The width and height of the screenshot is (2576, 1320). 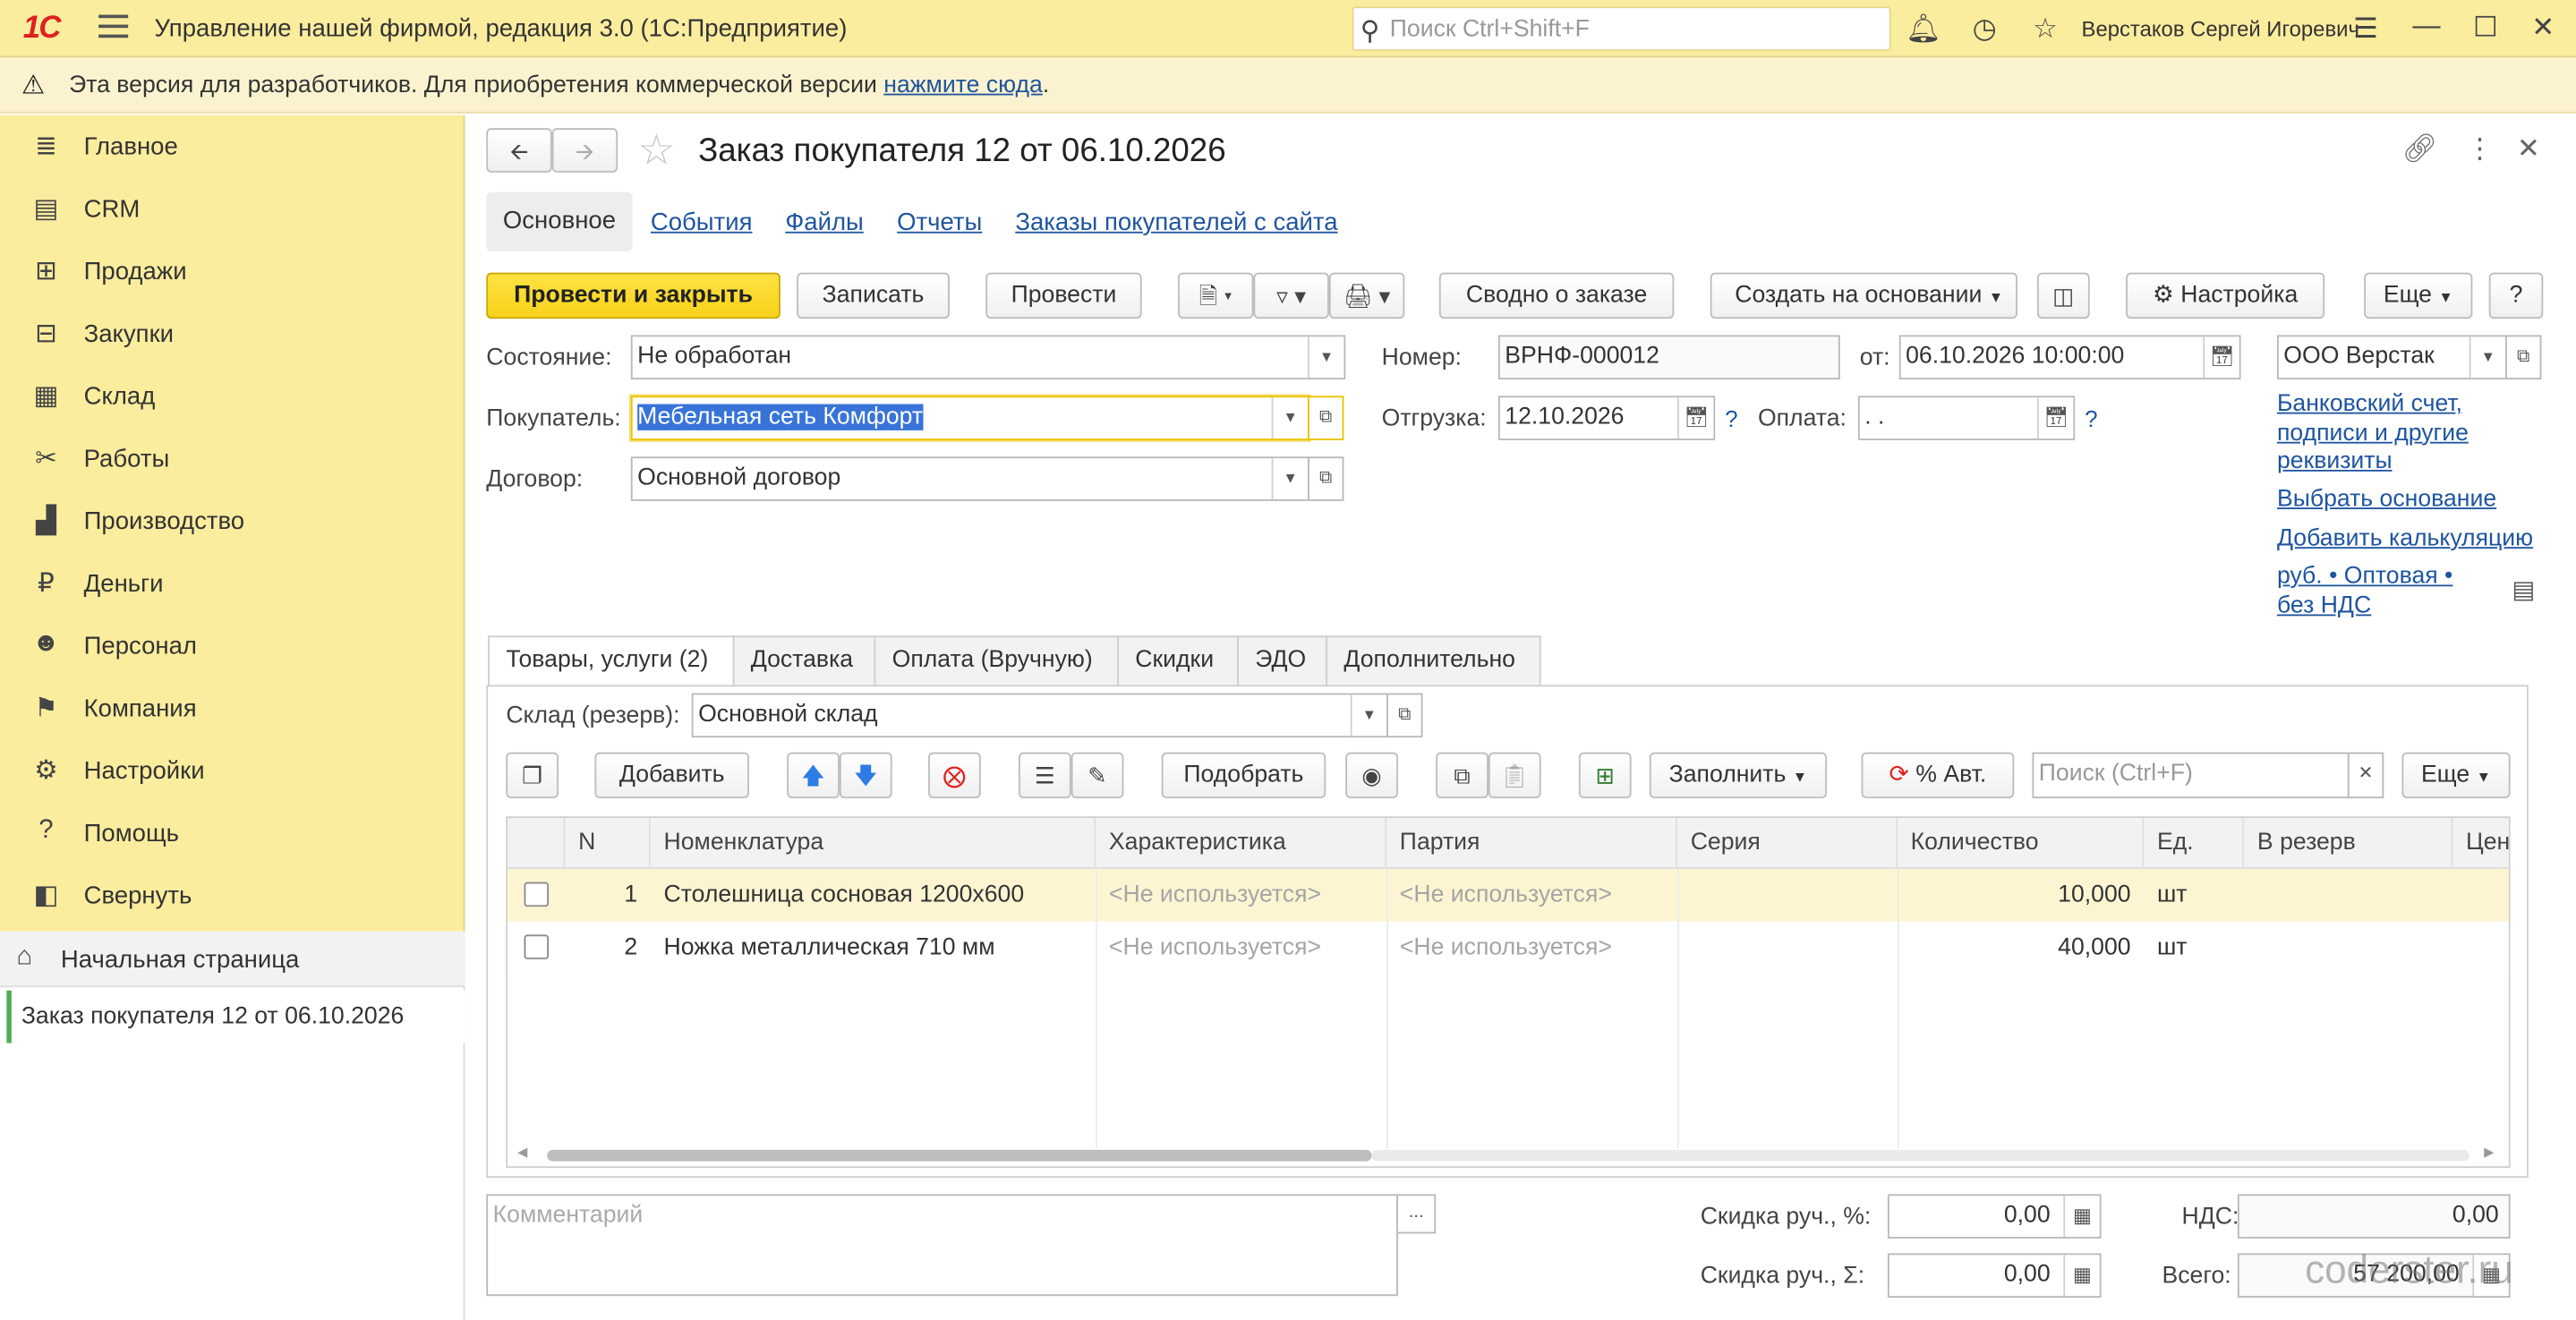 What do you see at coordinates (1606, 418) in the screenshot?
I see `shipment-date-field: 12.10.2026 📅︎` at bounding box center [1606, 418].